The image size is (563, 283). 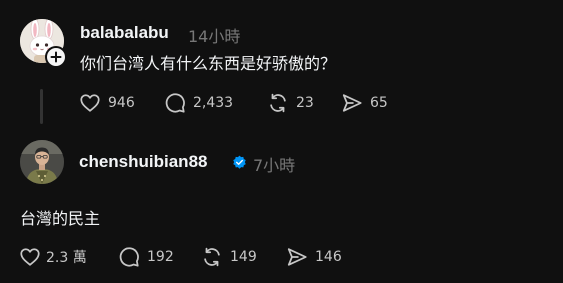 I want to click on avatar, so click(x=42, y=162).